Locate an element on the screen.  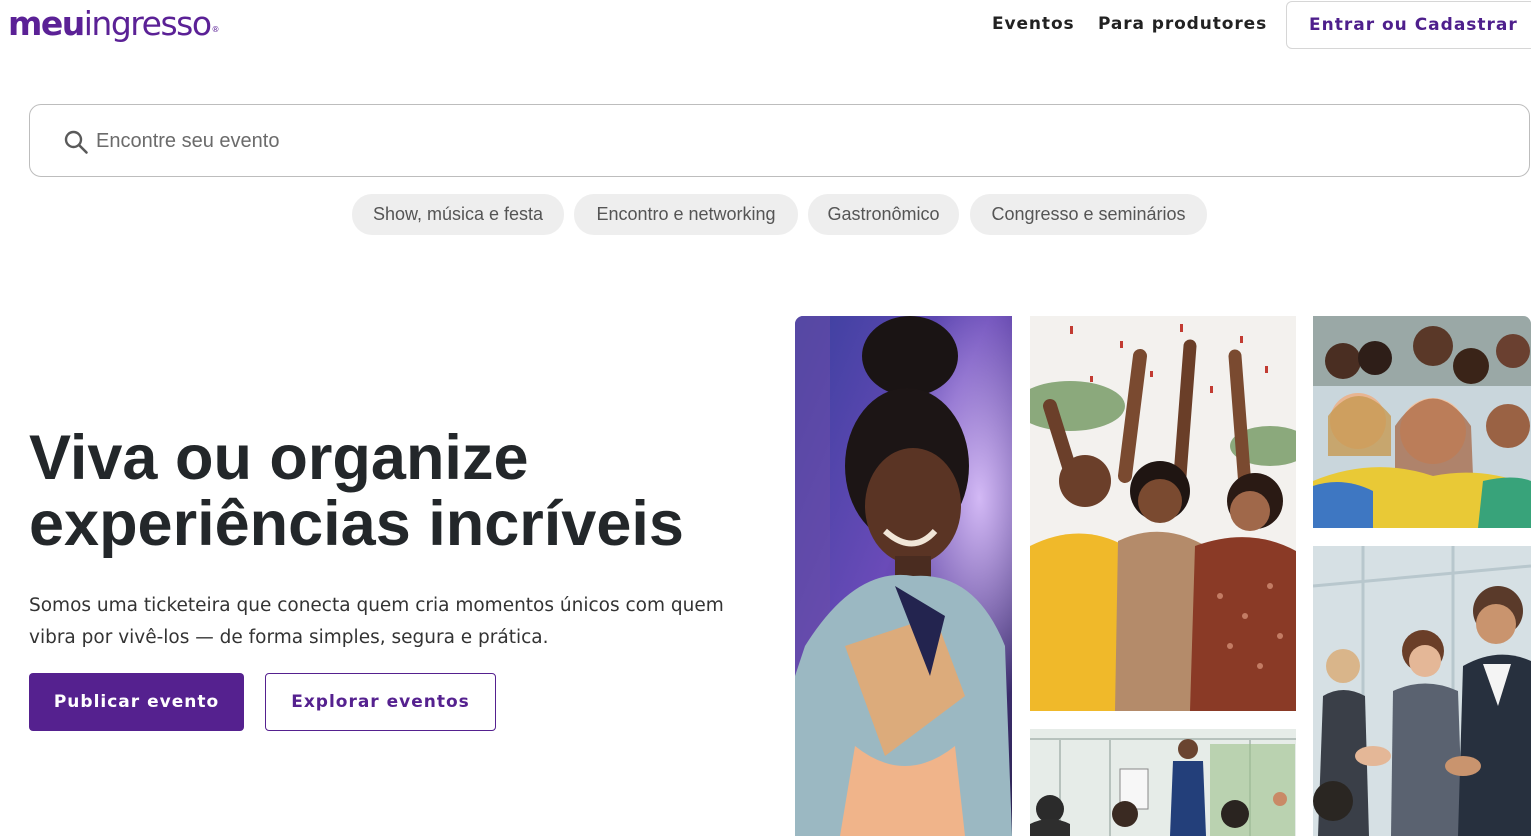
hero-photo-audience-applauding is located at coordinates (1422, 691).